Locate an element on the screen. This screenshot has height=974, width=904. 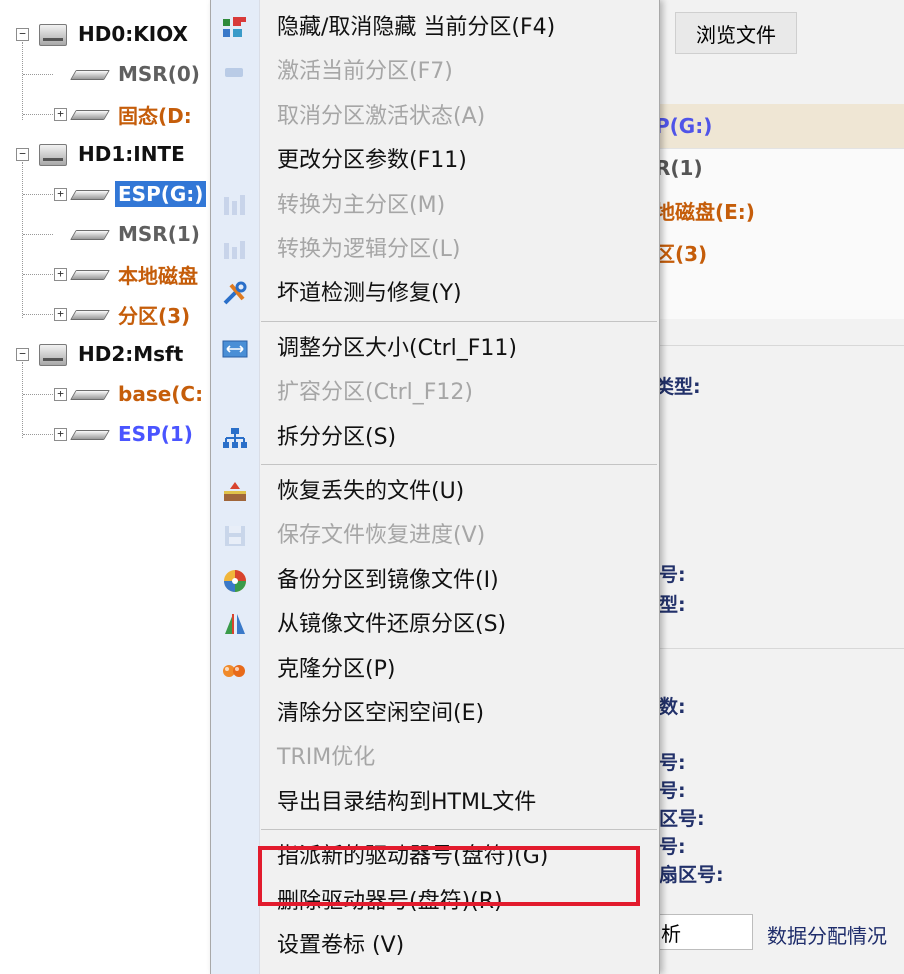
partition-row-local-disk: 地磁盘(E:) is located at coordinates (779, 210).